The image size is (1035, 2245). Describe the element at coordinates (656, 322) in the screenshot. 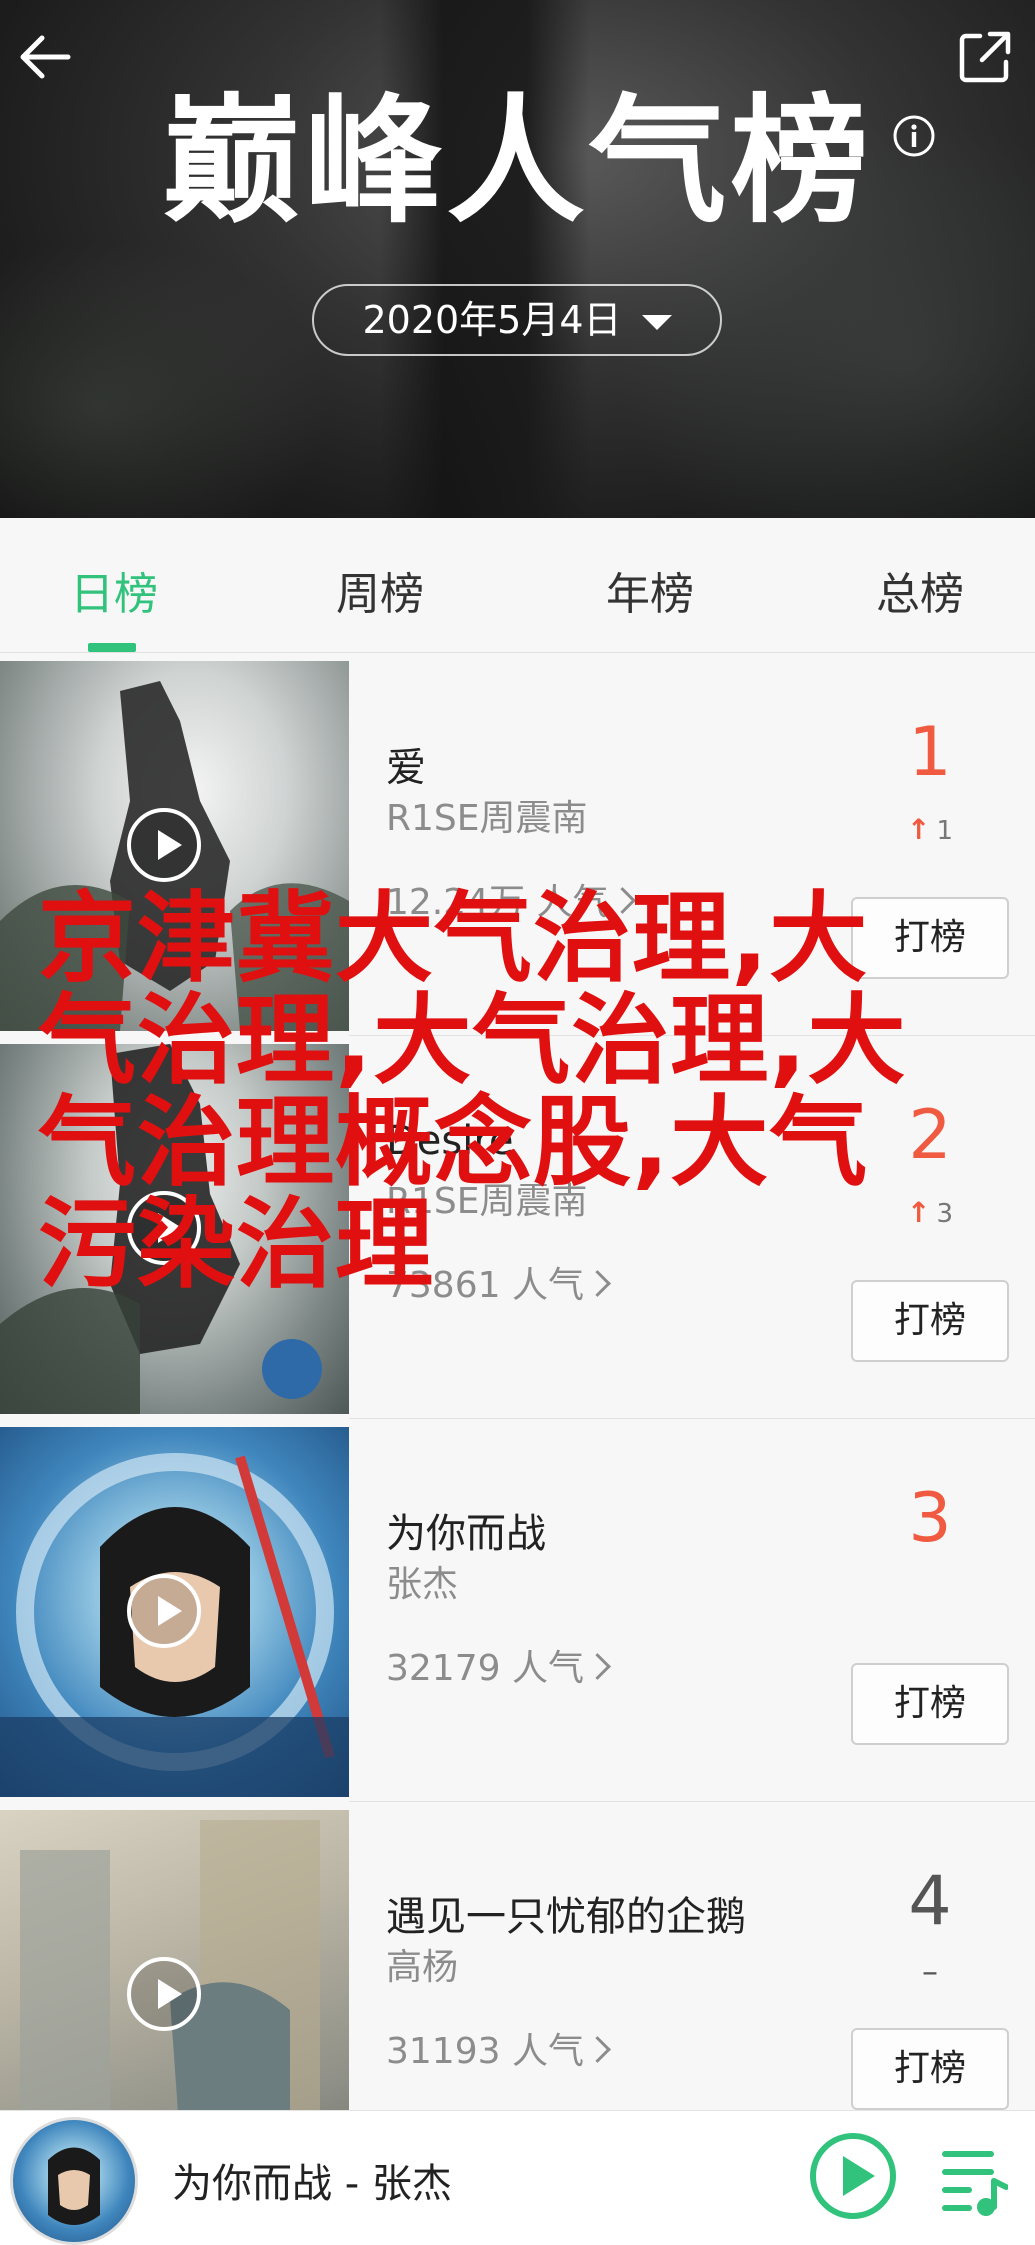

I see `caret-down-icon` at that location.